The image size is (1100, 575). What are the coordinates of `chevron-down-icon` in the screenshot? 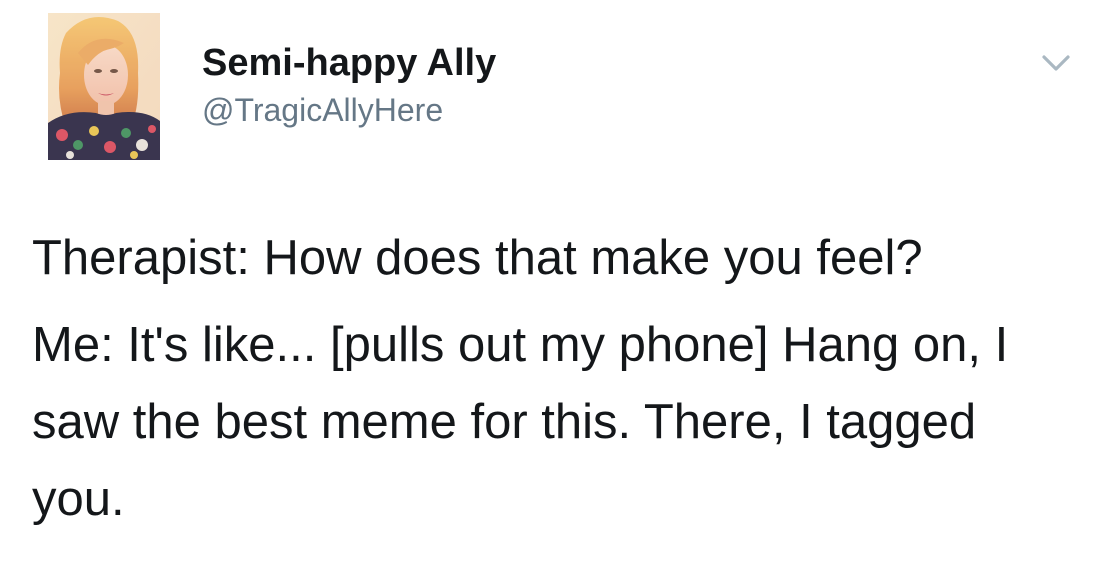 It's located at (1056, 63).